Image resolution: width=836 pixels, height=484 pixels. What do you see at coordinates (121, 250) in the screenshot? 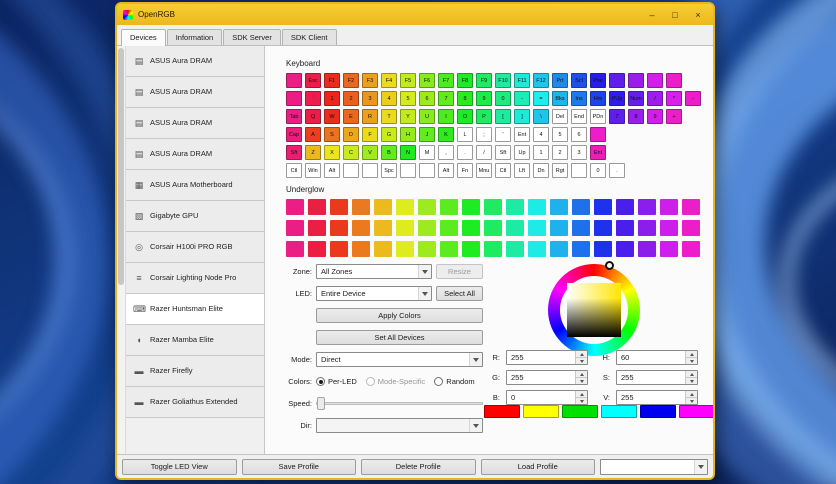
I see `device-list-scrollbar` at bounding box center [121, 250].